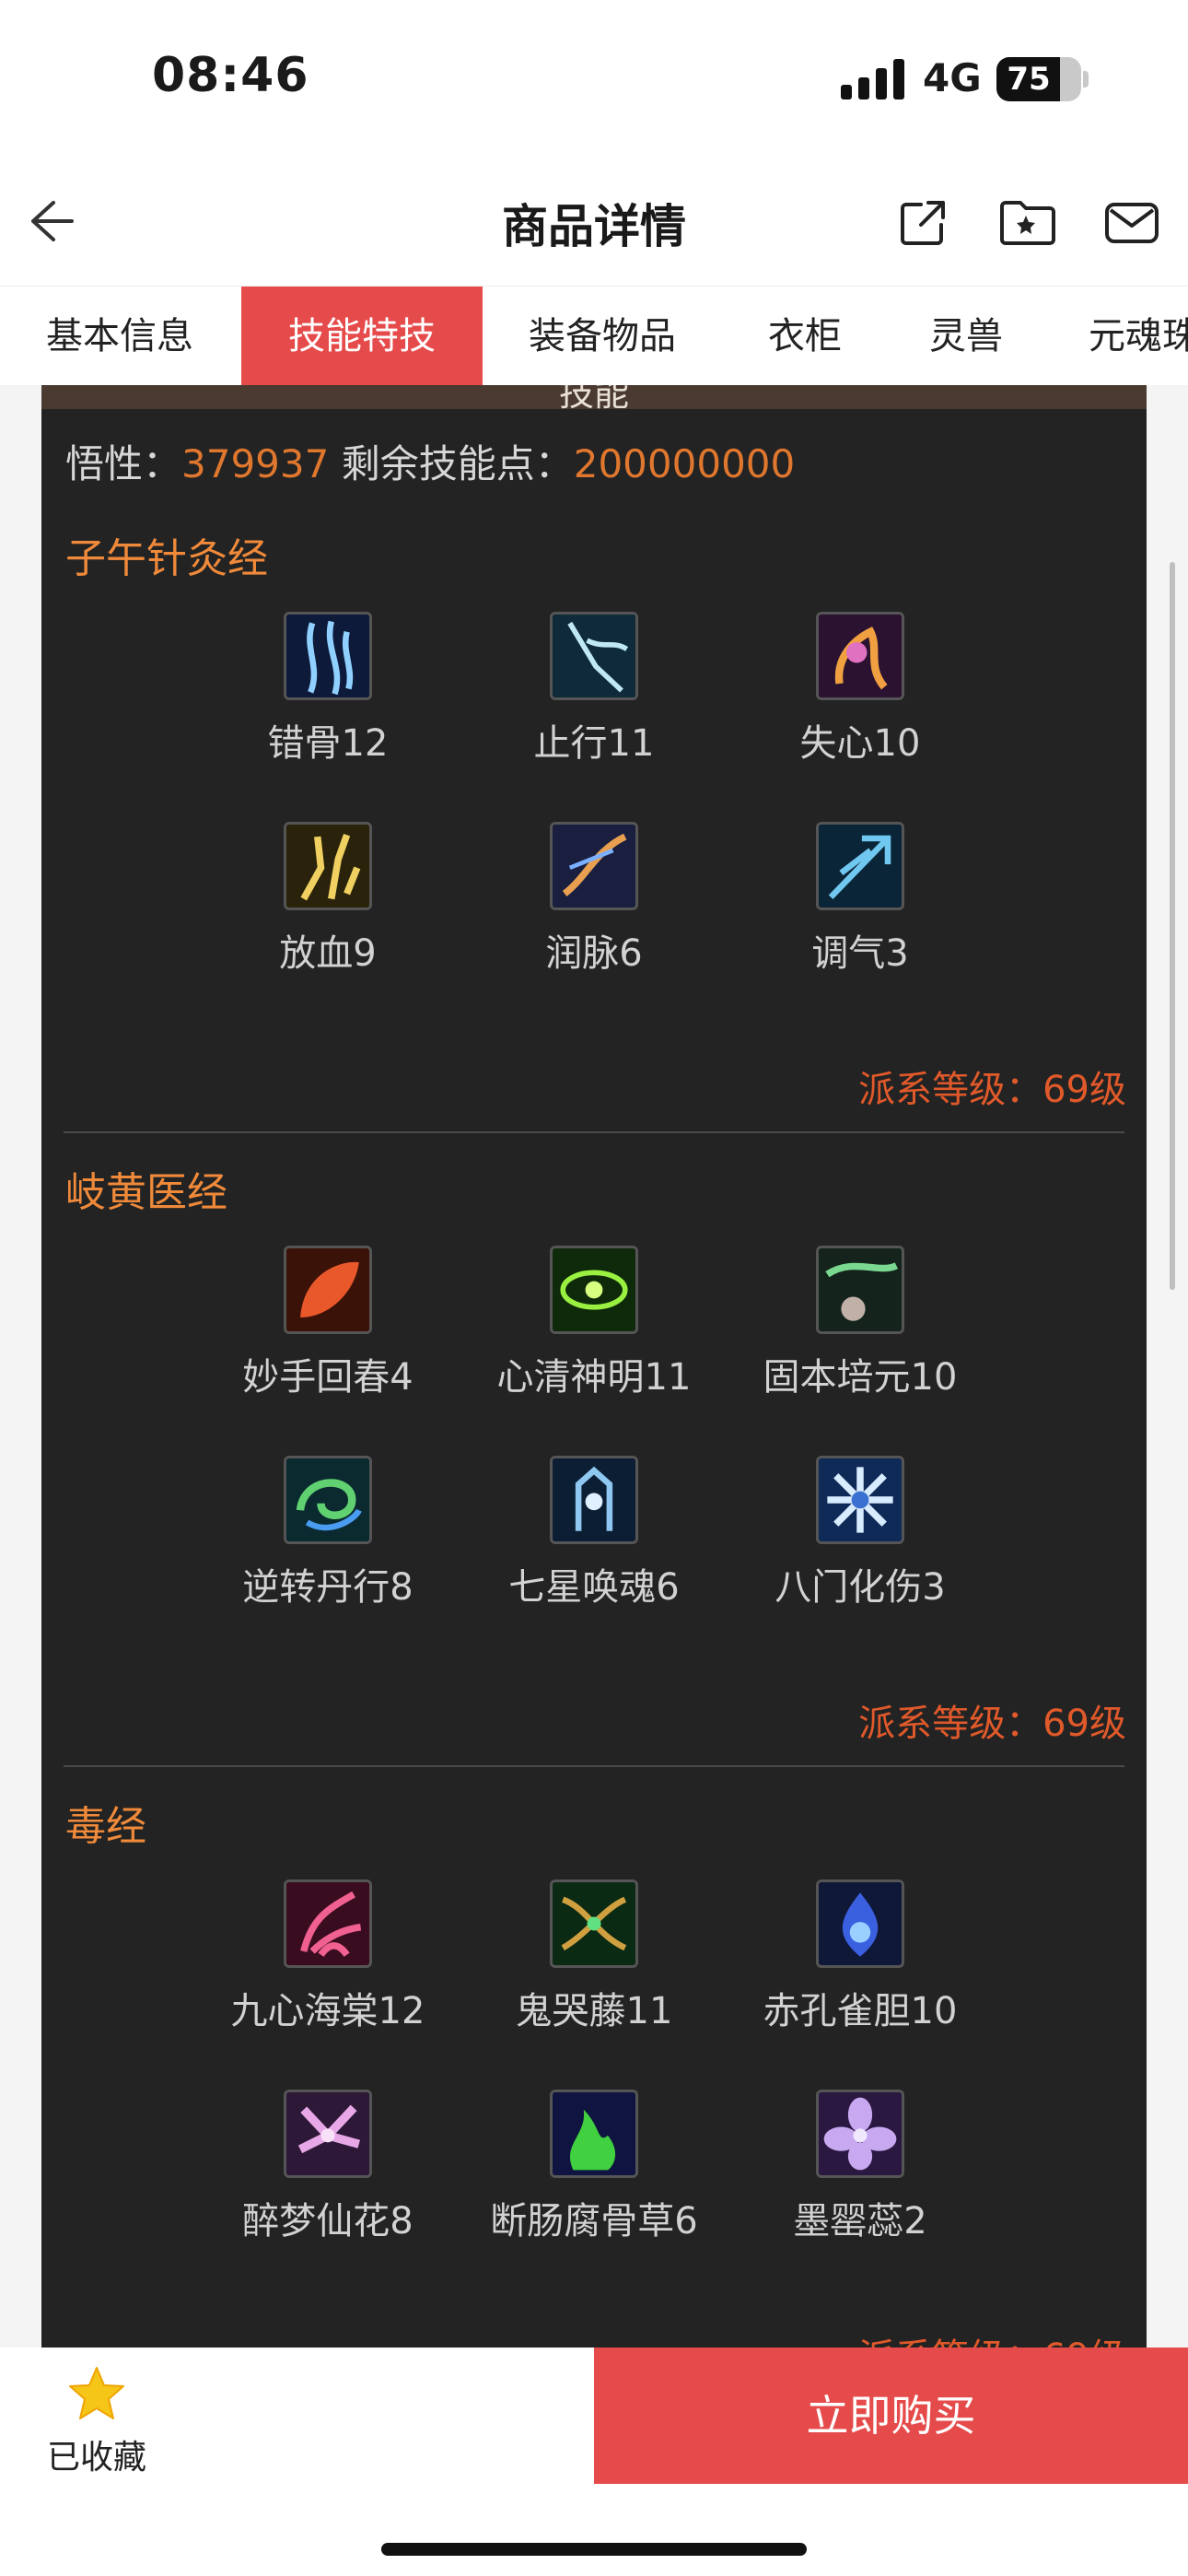  Describe the element at coordinates (328, 1500) in the screenshot. I see `swirl-icon` at that location.